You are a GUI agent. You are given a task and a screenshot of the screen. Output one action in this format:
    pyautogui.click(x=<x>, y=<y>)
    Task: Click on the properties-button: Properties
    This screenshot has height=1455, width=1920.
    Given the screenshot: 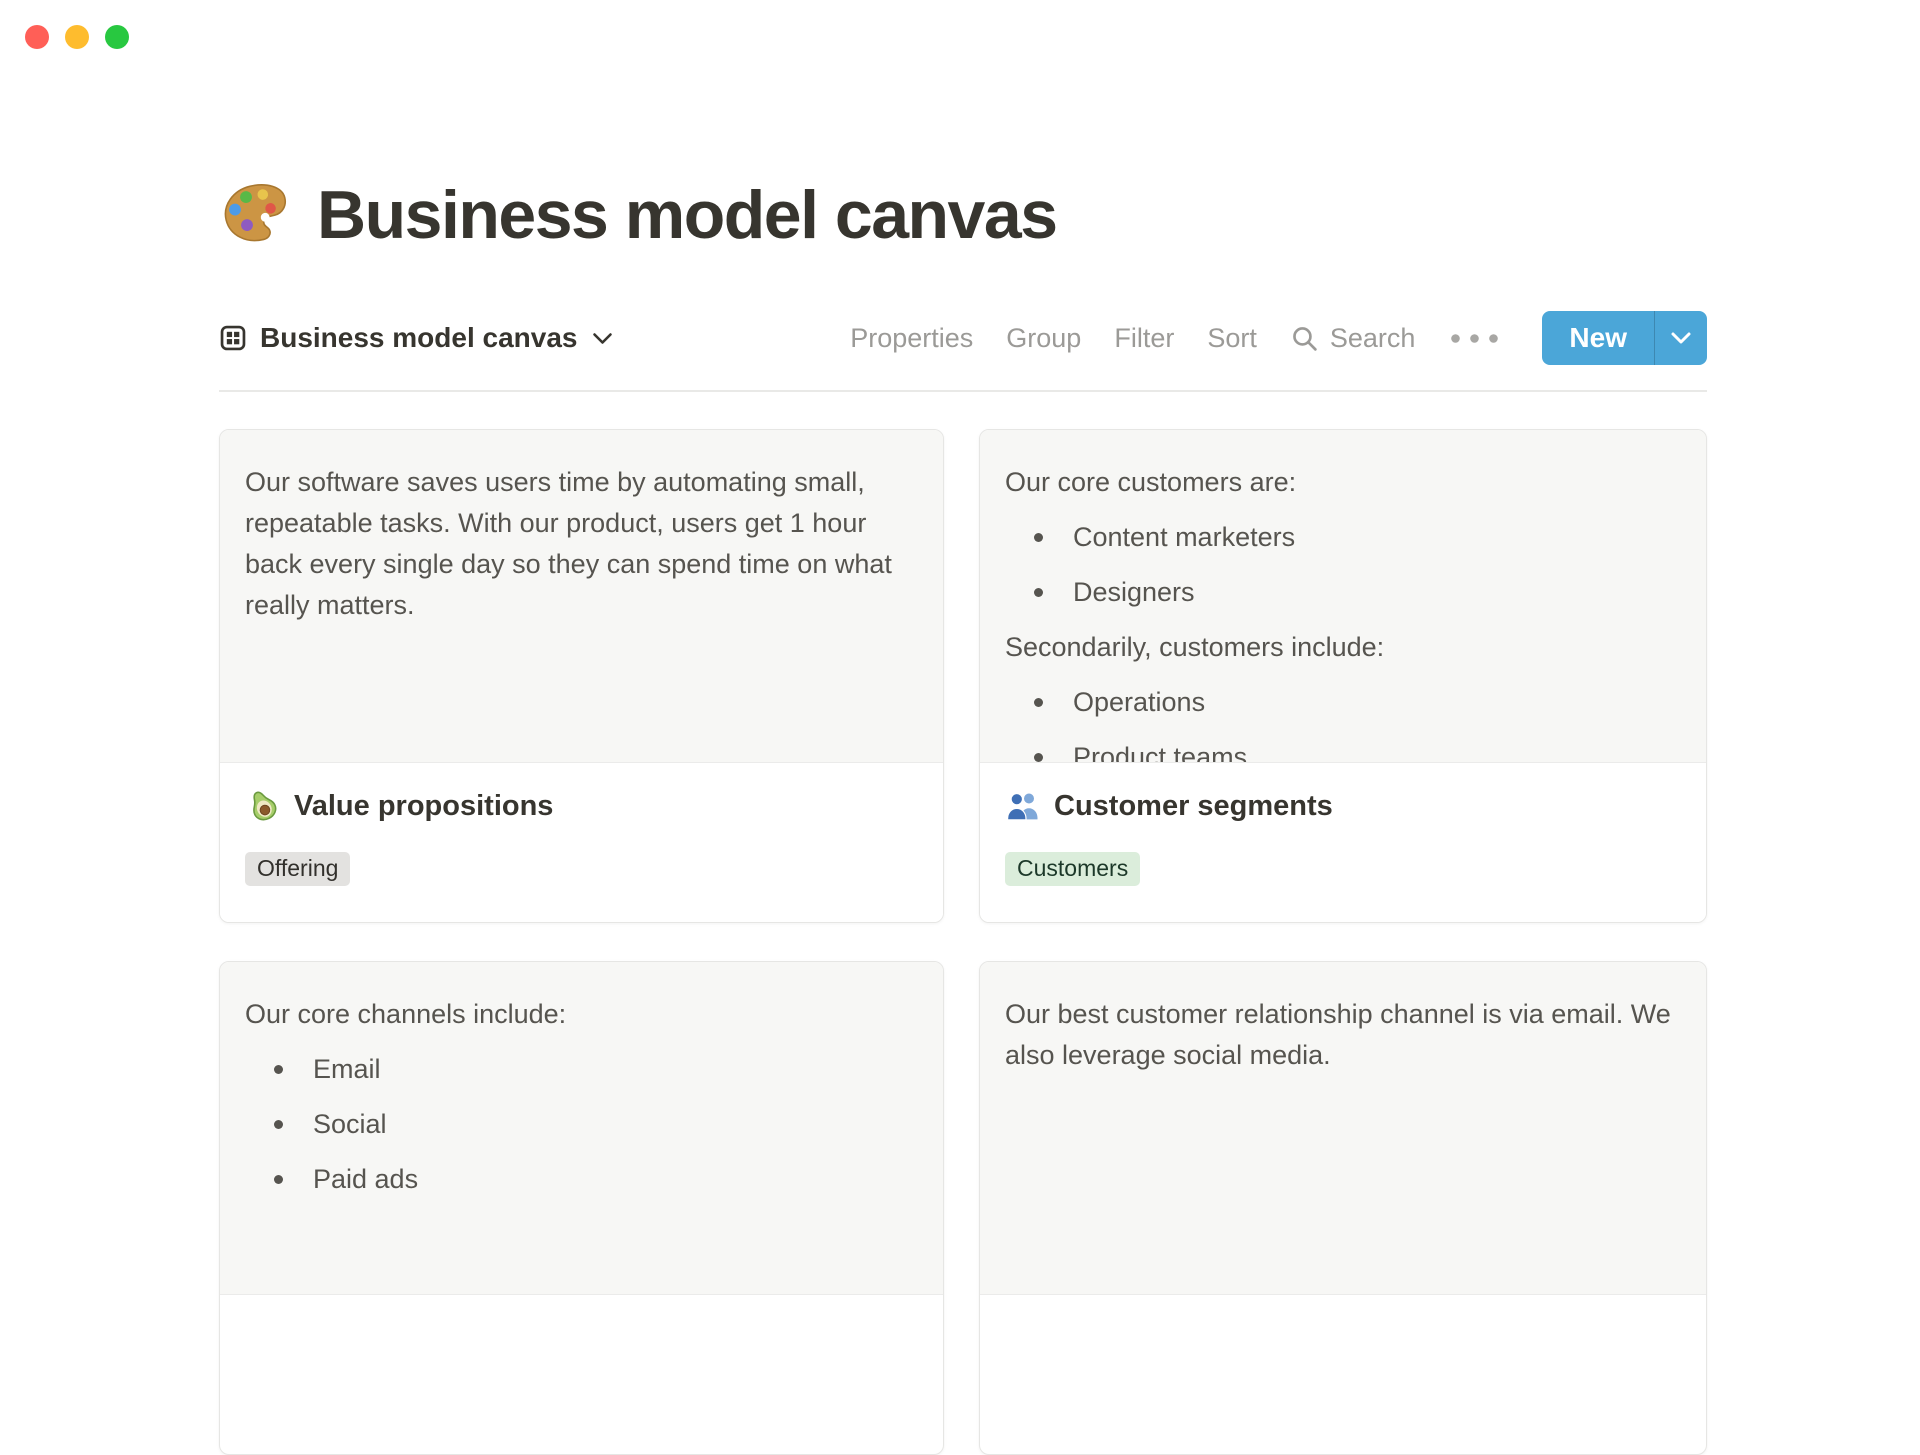 What is the action you would take?
    pyautogui.click(x=911, y=338)
    